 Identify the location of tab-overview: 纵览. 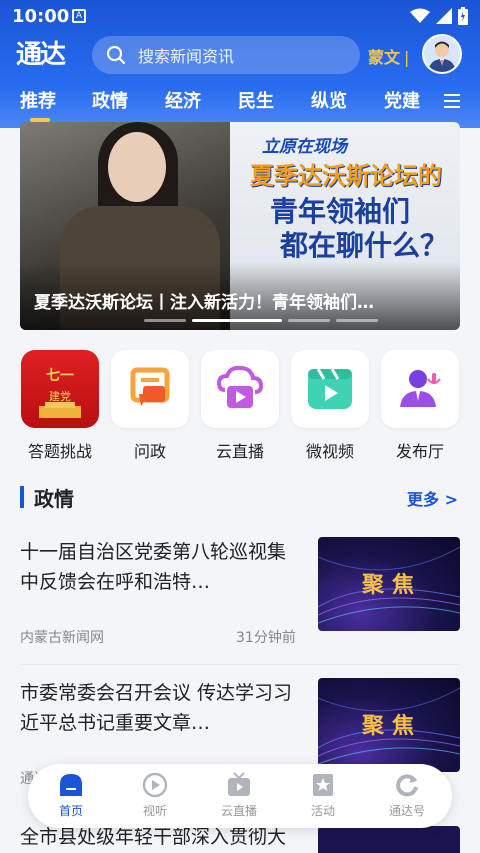
(329, 102).